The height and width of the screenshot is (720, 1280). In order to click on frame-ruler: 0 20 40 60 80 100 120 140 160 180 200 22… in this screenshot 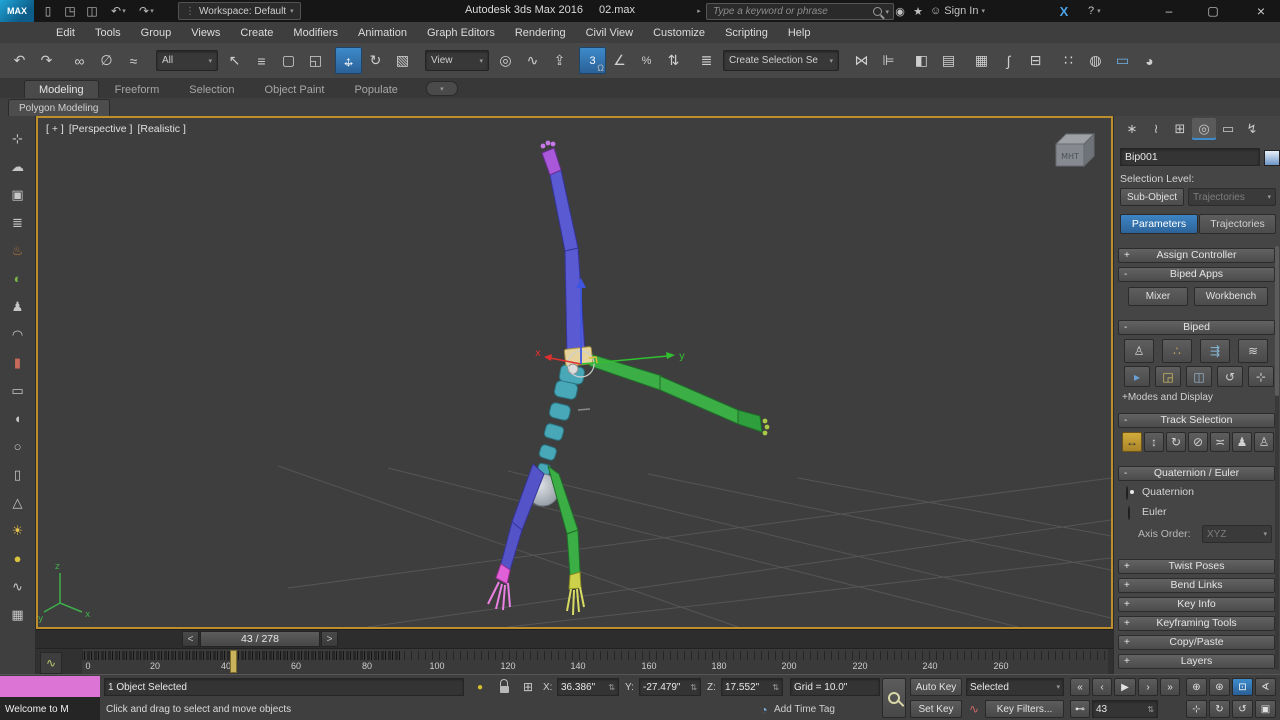, I will do `click(595, 662)`.